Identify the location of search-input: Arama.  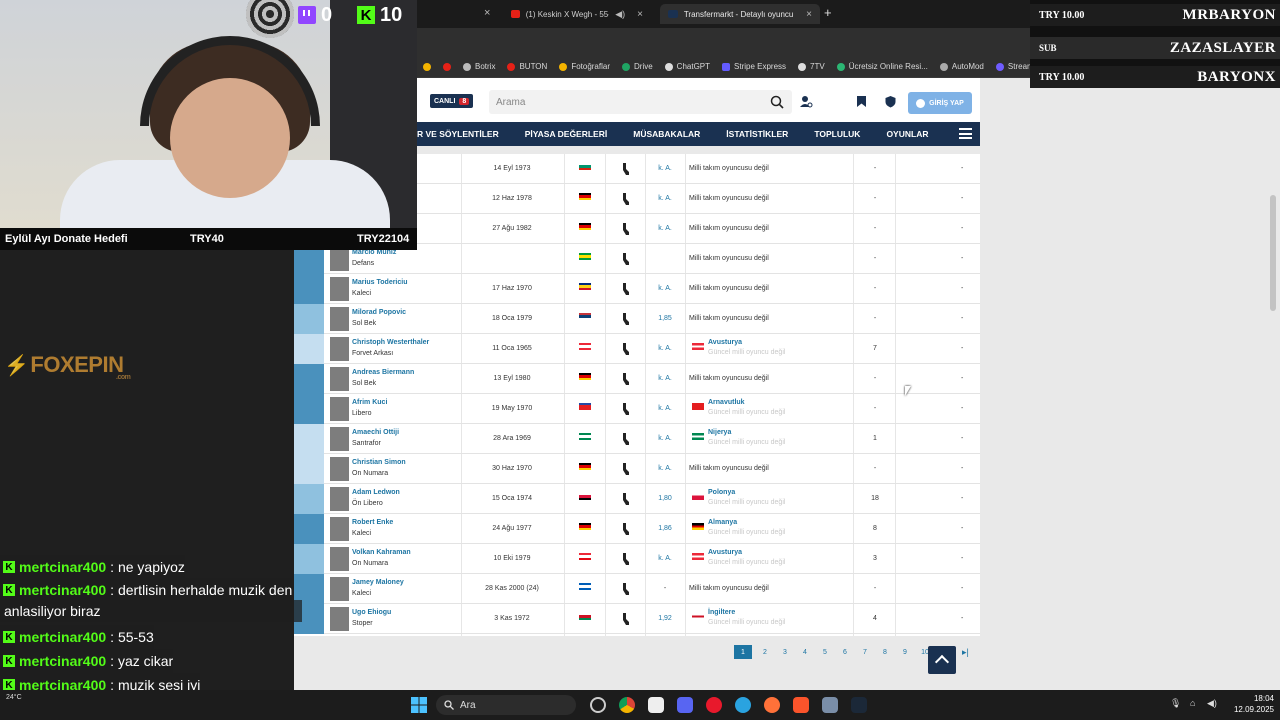
(640, 102).